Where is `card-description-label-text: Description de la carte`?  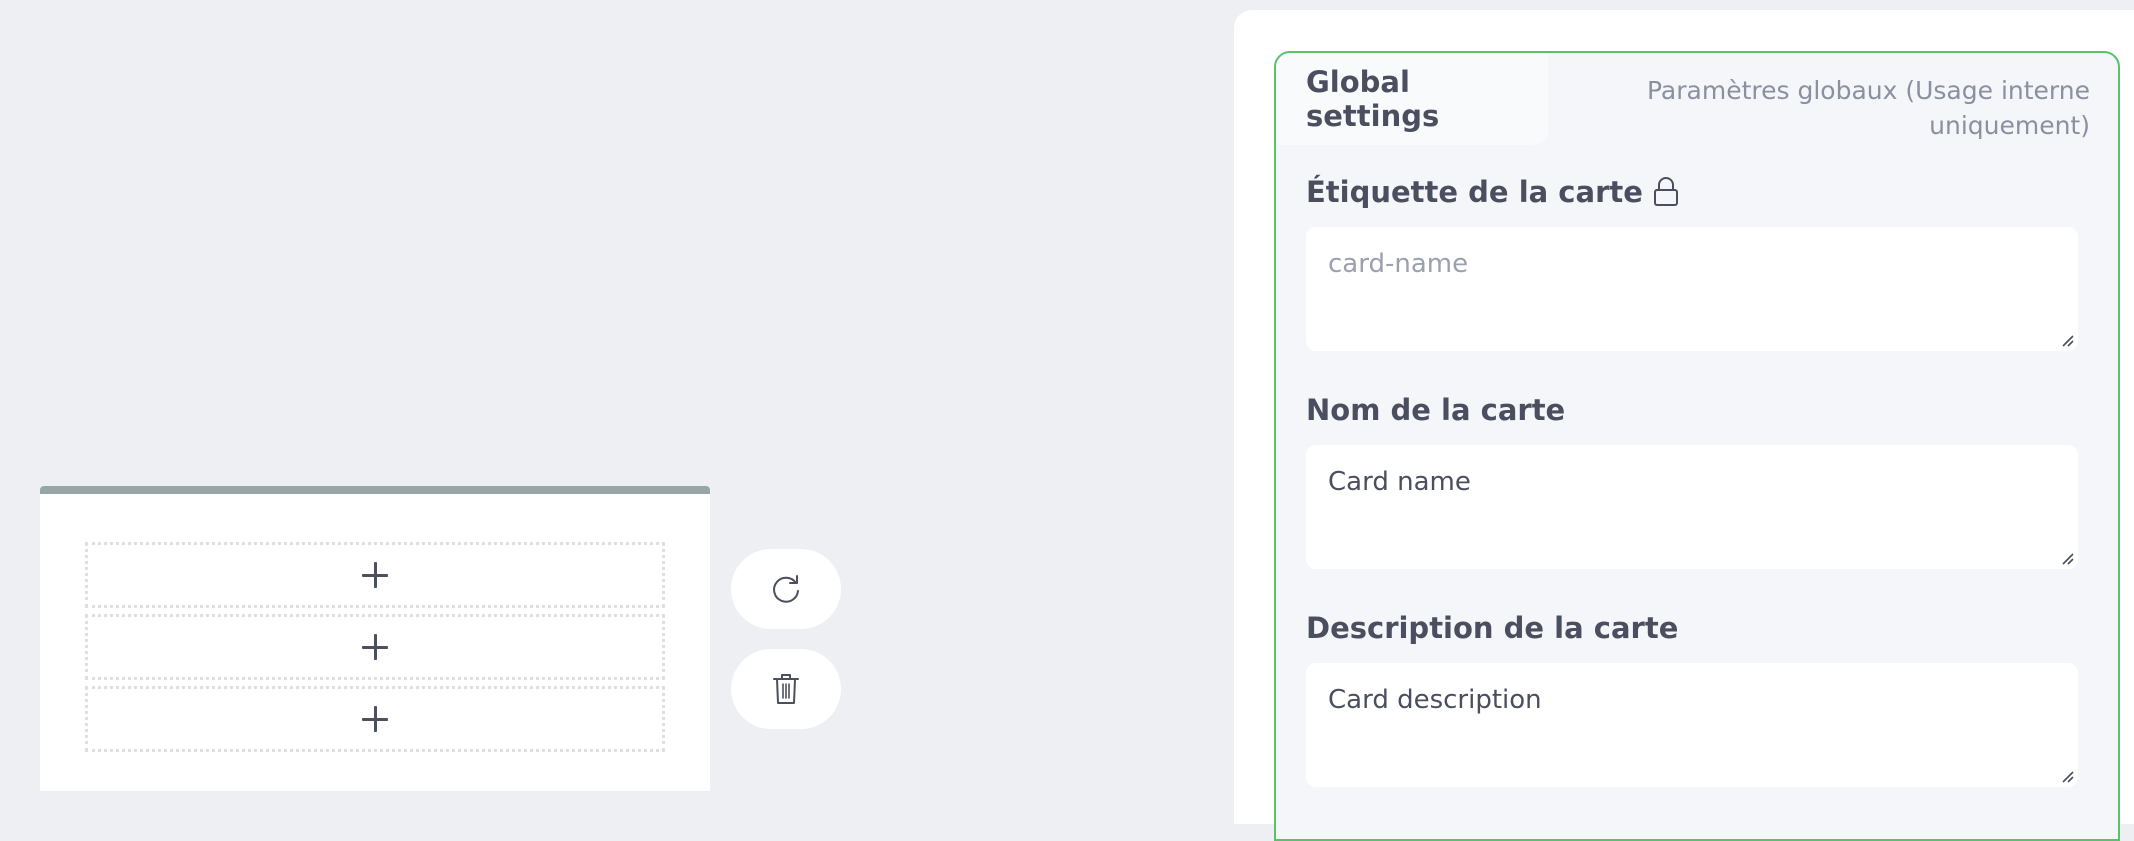 card-description-label-text: Description de la carte is located at coordinates (1492, 628).